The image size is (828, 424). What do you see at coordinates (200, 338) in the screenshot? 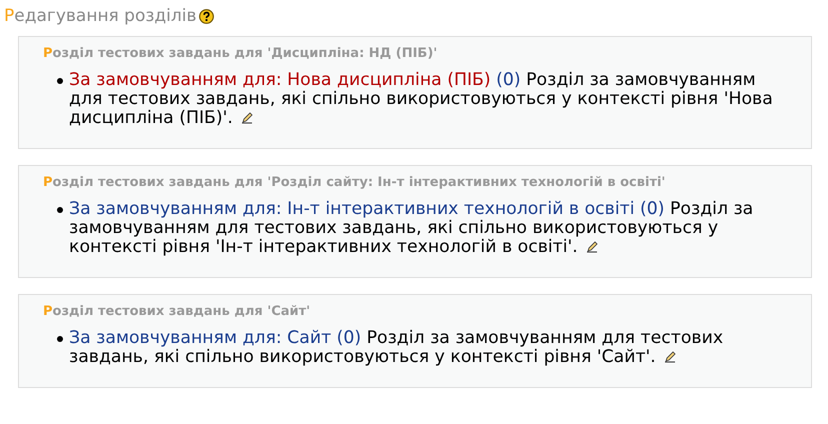
I see `category-link: За замовчуванням для: Сайт` at bounding box center [200, 338].